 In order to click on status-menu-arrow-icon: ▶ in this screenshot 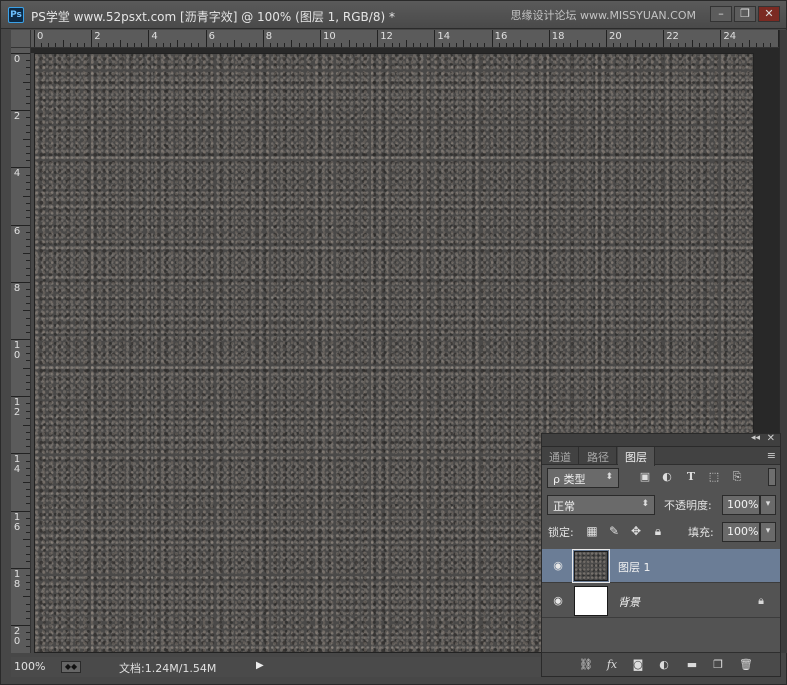, I will do `click(260, 665)`.